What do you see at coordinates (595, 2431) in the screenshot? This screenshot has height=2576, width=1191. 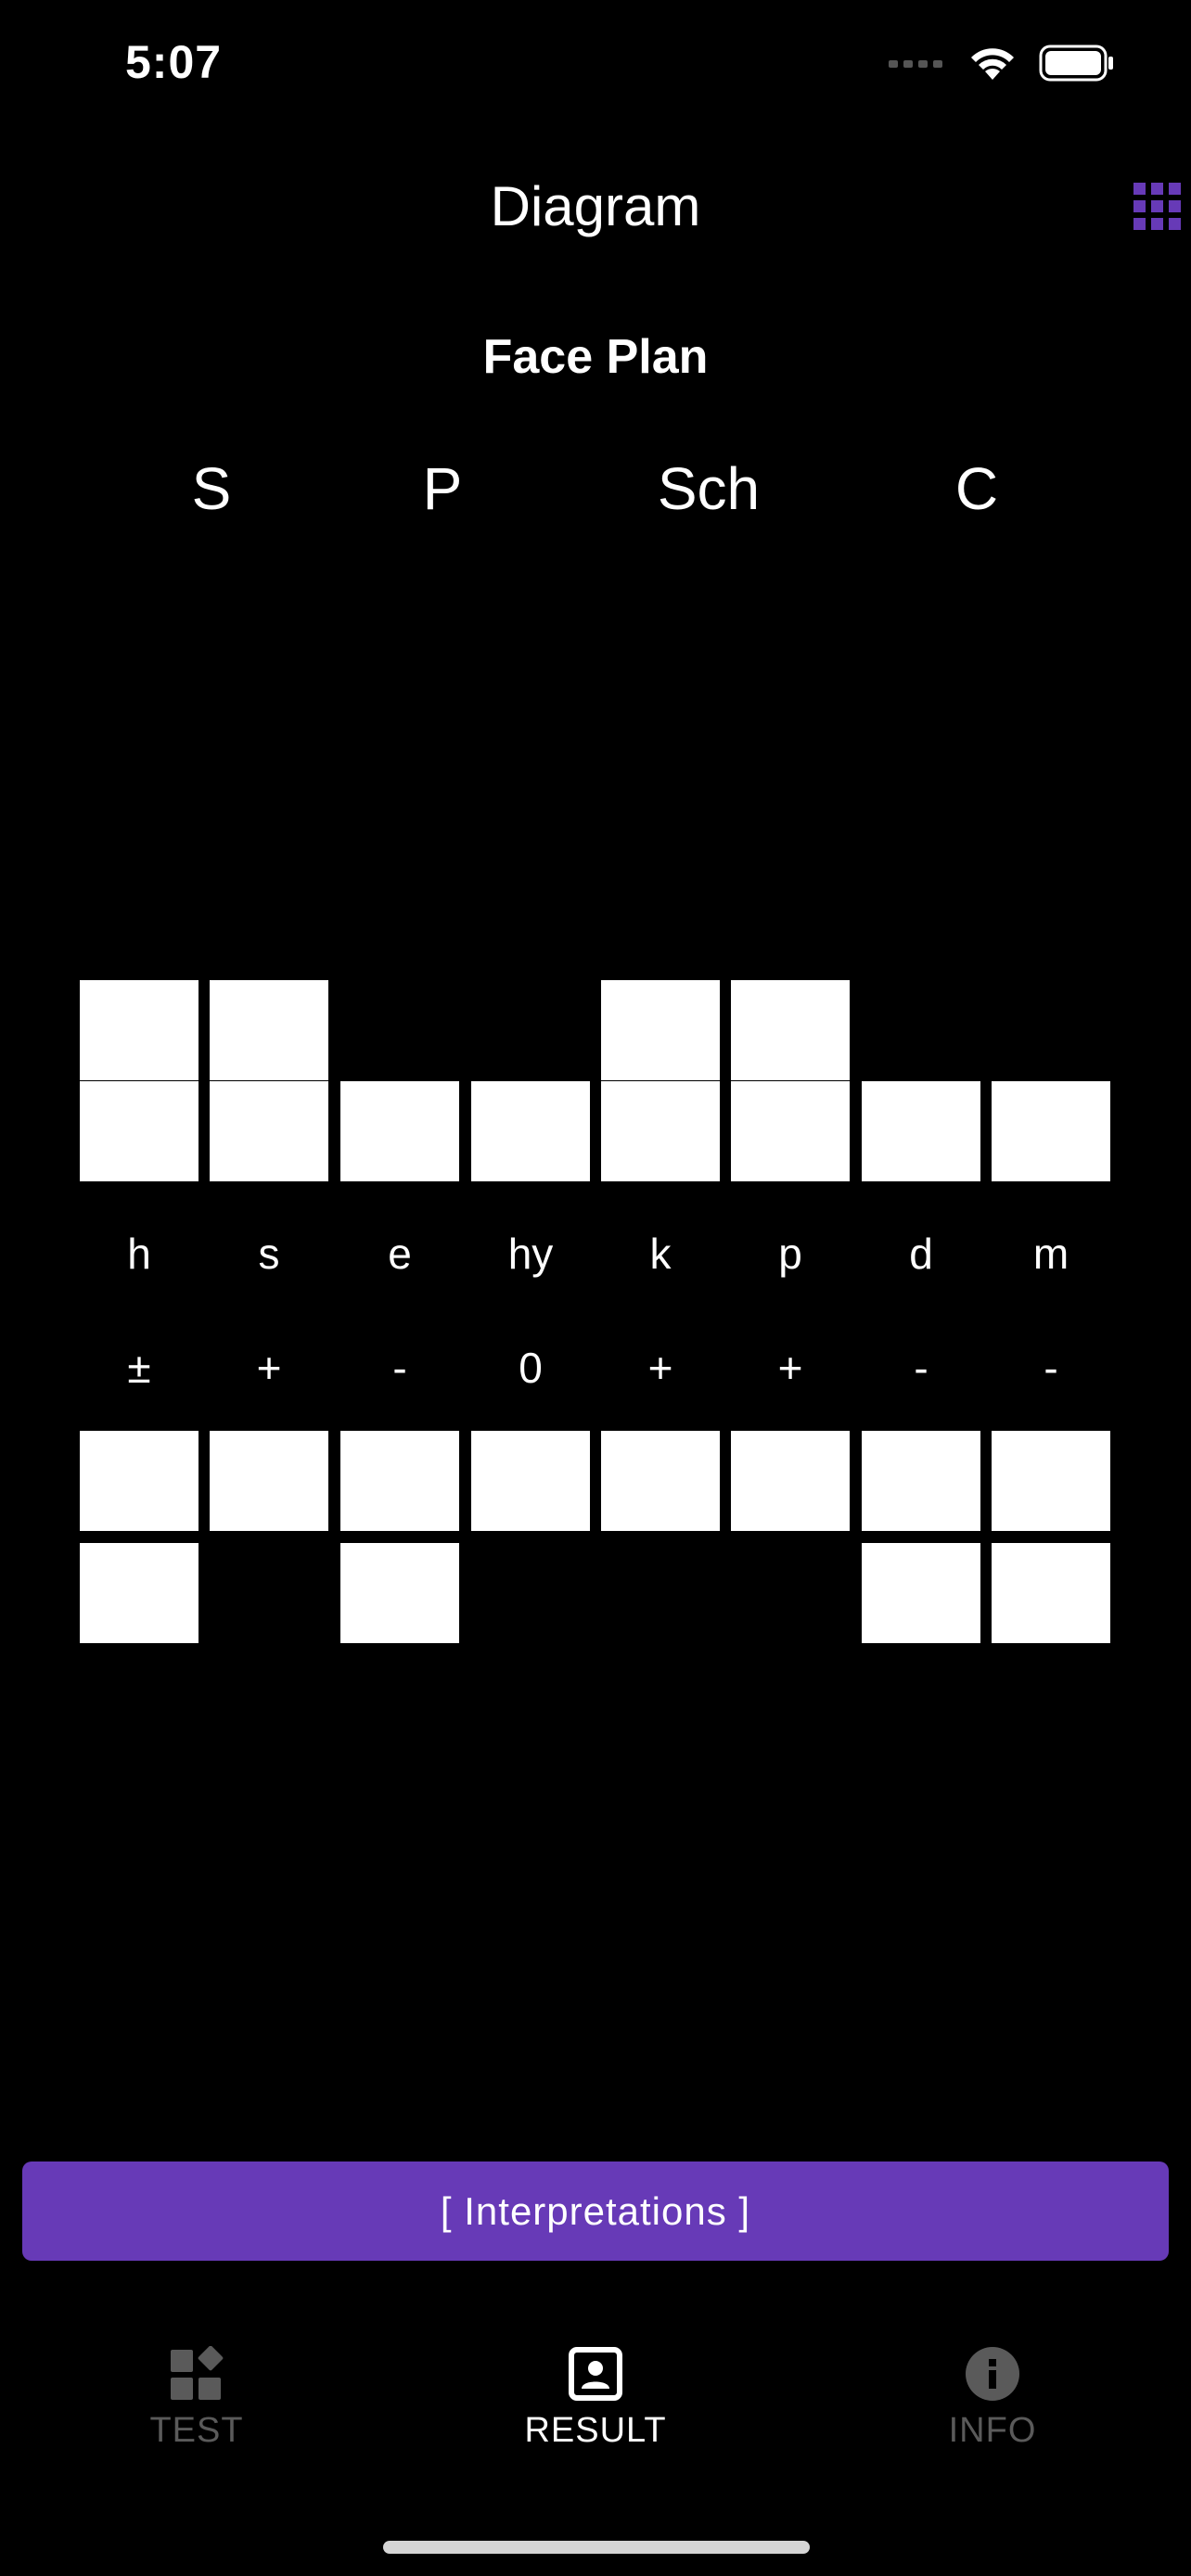 I see `tab-label: RESULT` at bounding box center [595, 2431].